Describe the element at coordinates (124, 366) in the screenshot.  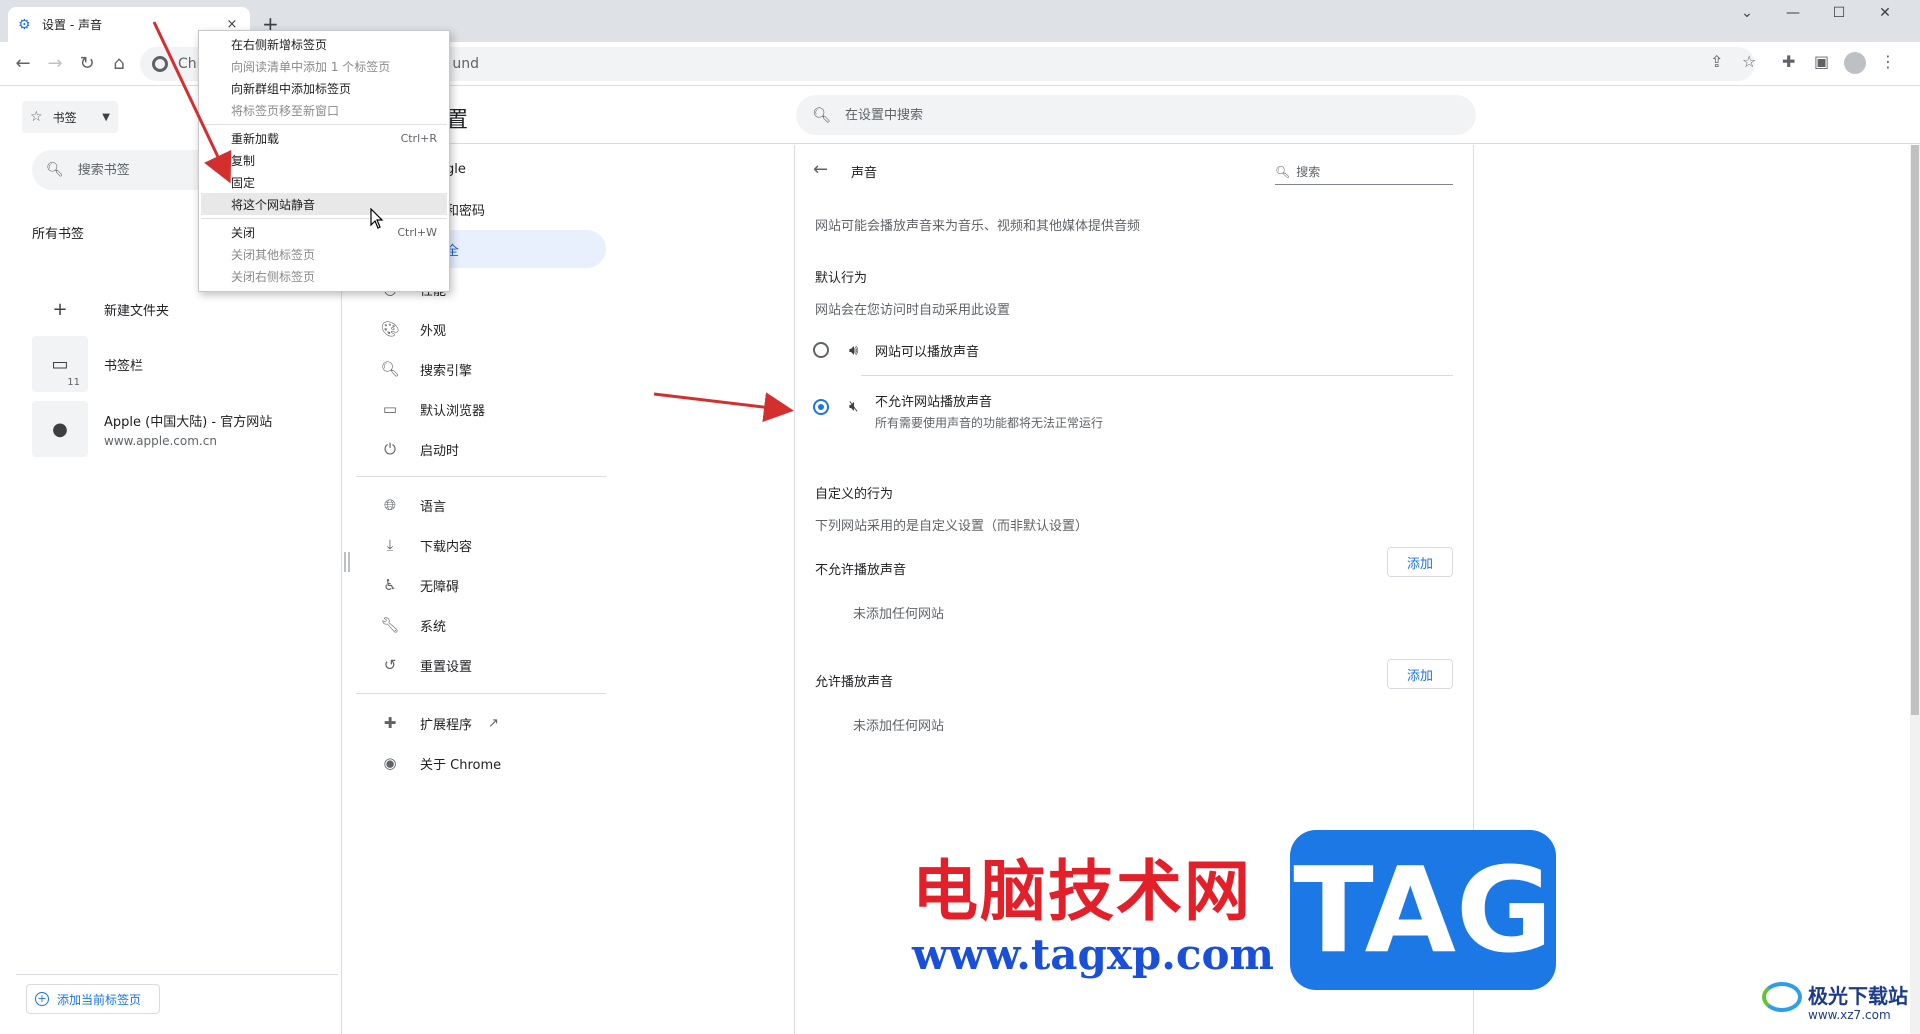
I see `list-item-label: 书签栏` at that location.